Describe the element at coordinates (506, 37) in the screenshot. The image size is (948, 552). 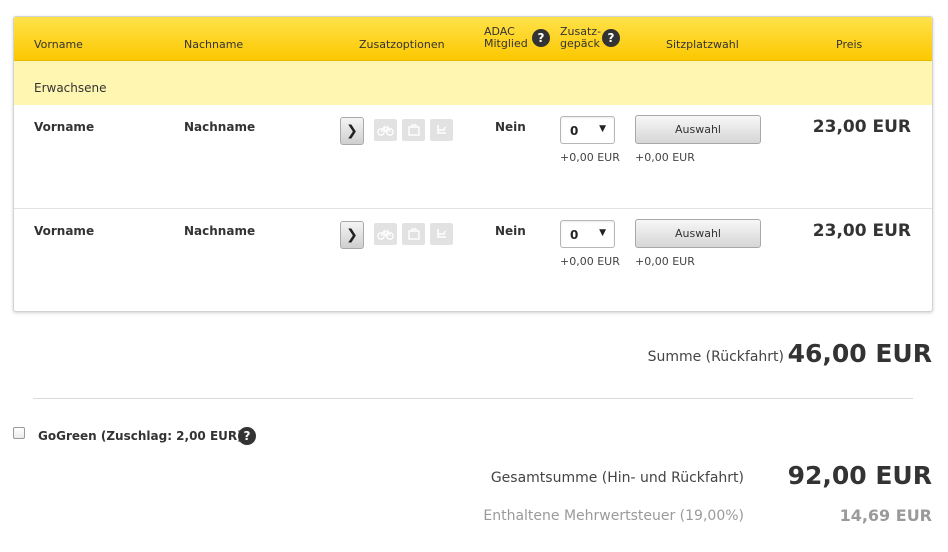
I see `header-adac: ADAC Mitglied` at that location.